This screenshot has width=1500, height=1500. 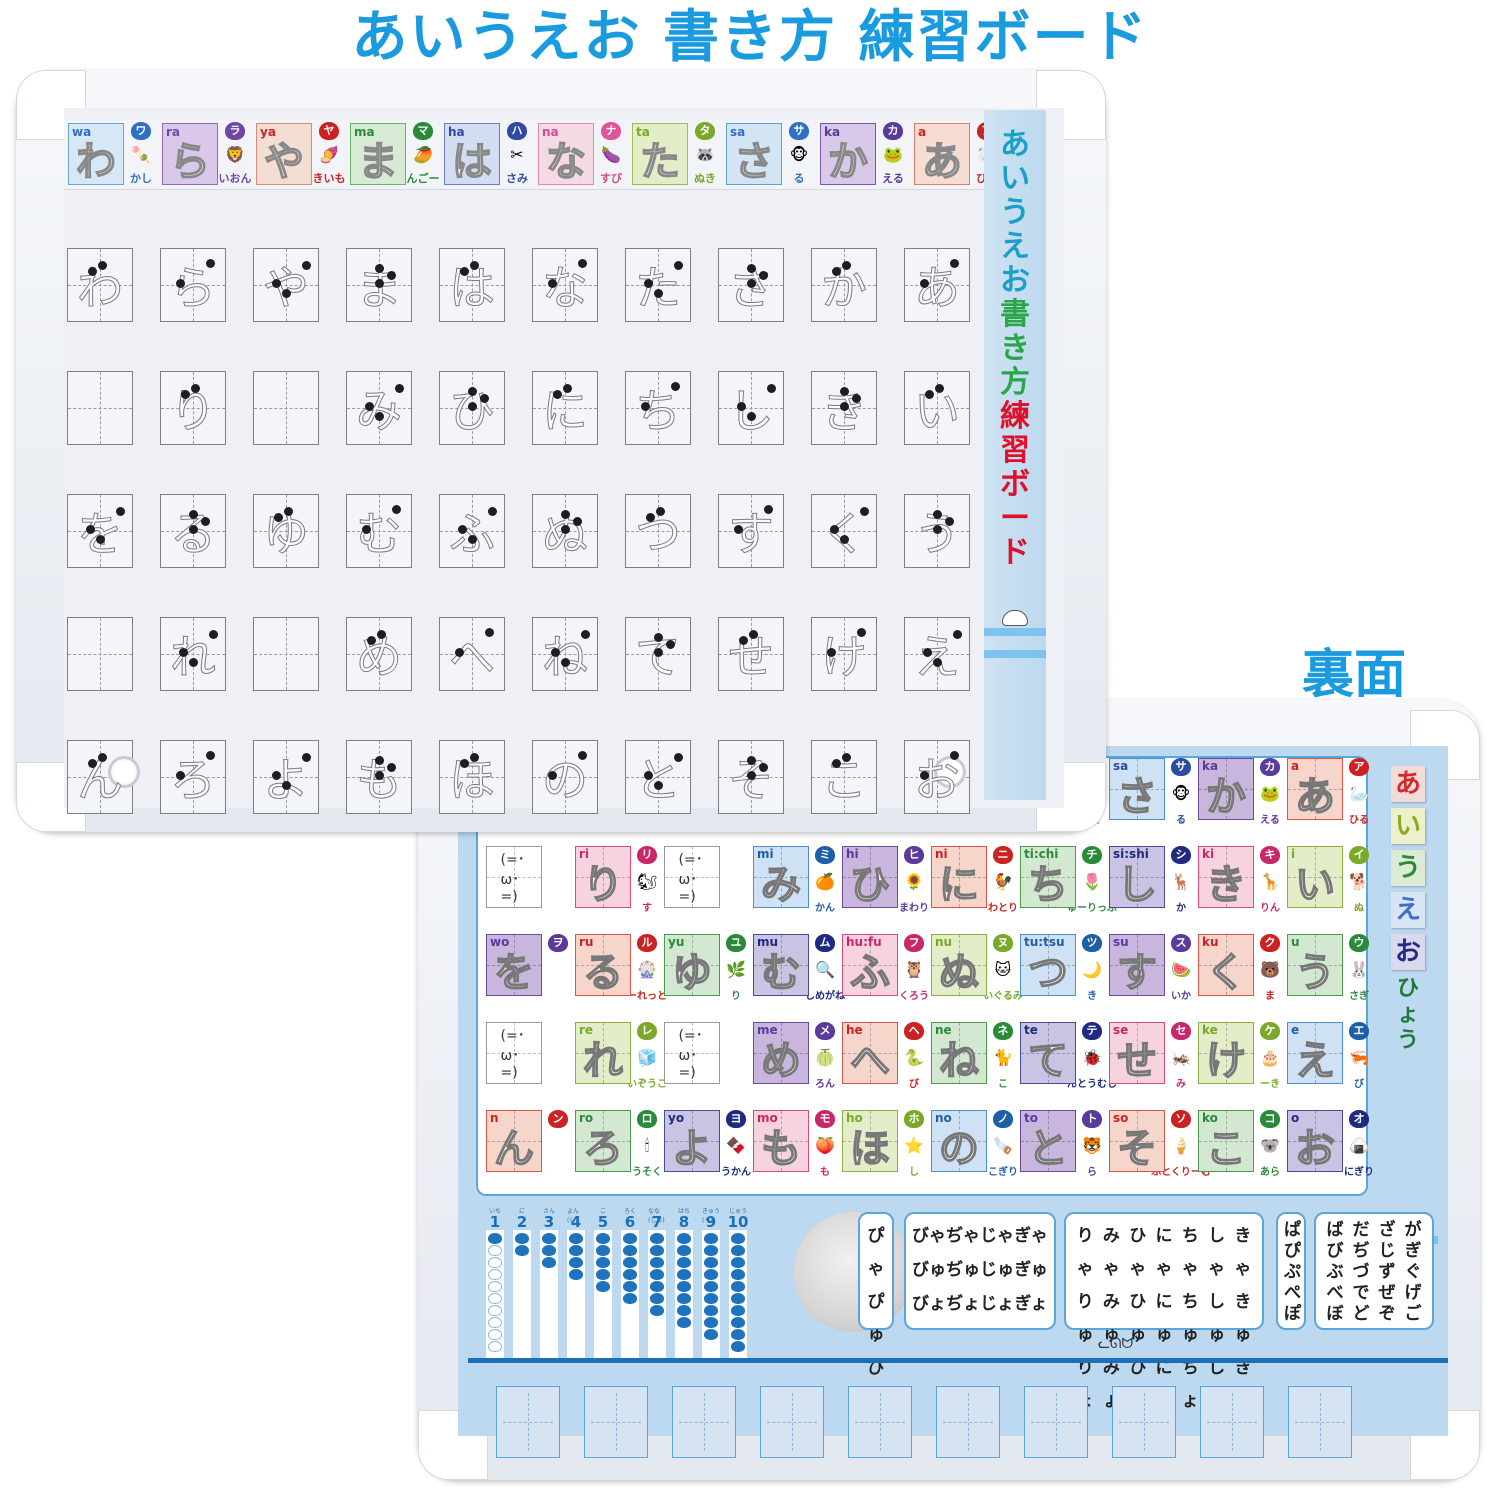 What do you see at coordinates (530, 969) in the screenshot?
I see `kana-tile-wo: wo をヲ` at bounding box center [530, 969].